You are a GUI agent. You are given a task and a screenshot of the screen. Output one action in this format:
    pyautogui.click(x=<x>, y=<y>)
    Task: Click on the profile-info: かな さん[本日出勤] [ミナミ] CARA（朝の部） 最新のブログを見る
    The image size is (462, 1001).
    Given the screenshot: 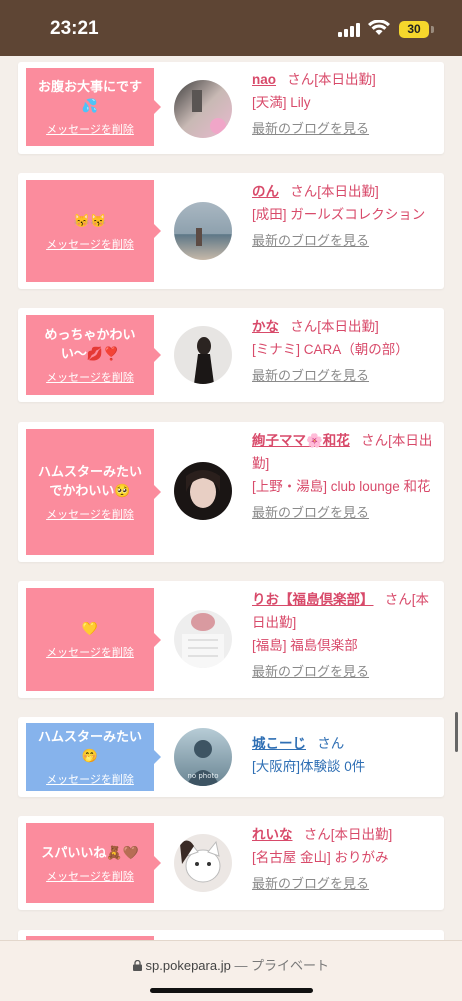 What is the action you would take?
    pyautogui.click(x=345, y=351)
    